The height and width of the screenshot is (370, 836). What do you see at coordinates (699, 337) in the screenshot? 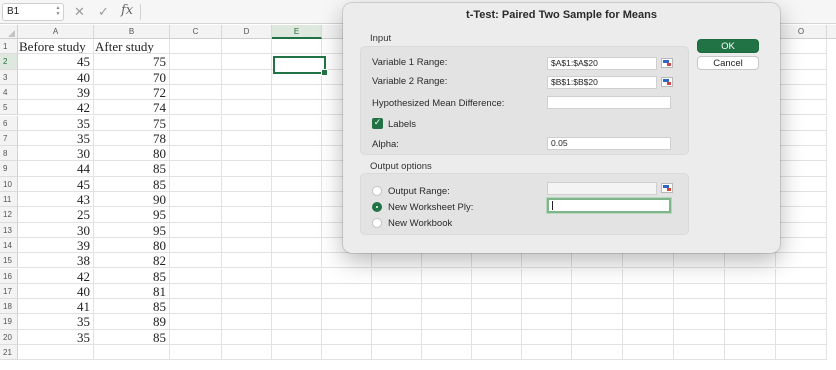
I see `cell-m20` at bounding box center [699, 337].